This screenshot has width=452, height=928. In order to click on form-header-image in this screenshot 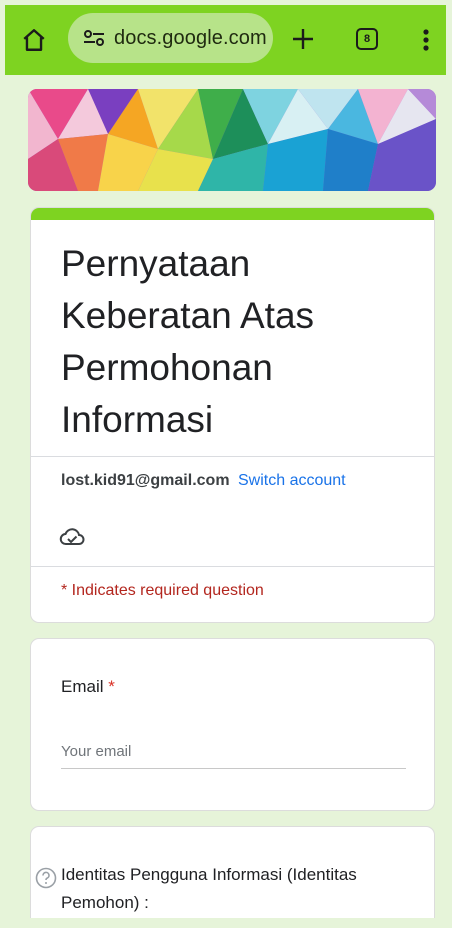, I will do `click(232, 140)`.